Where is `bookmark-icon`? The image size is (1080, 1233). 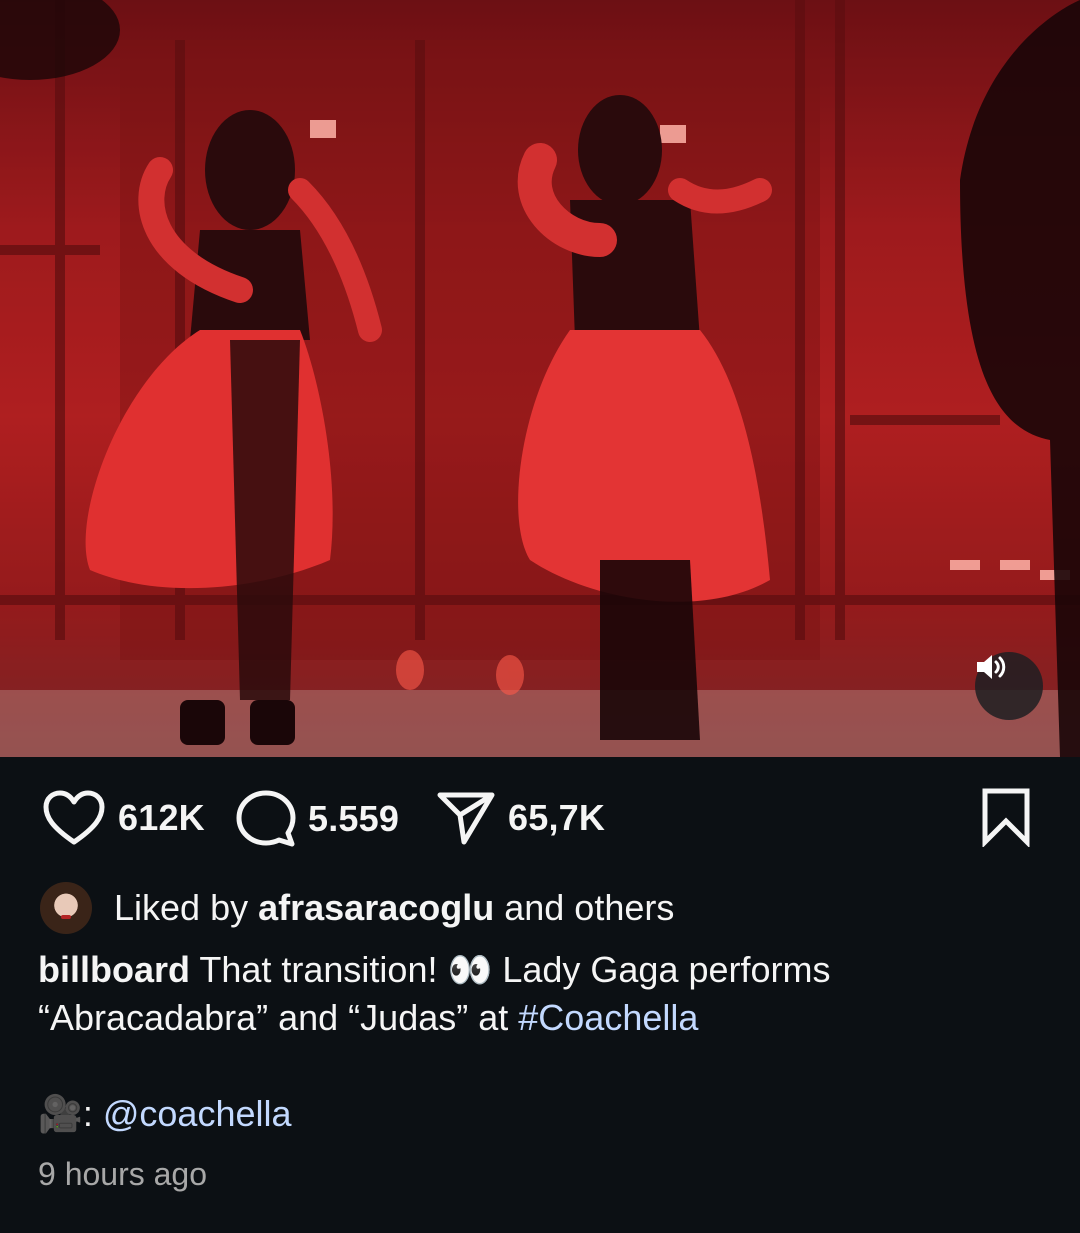
bookmark-icon is located at coordinates (1006, 818).